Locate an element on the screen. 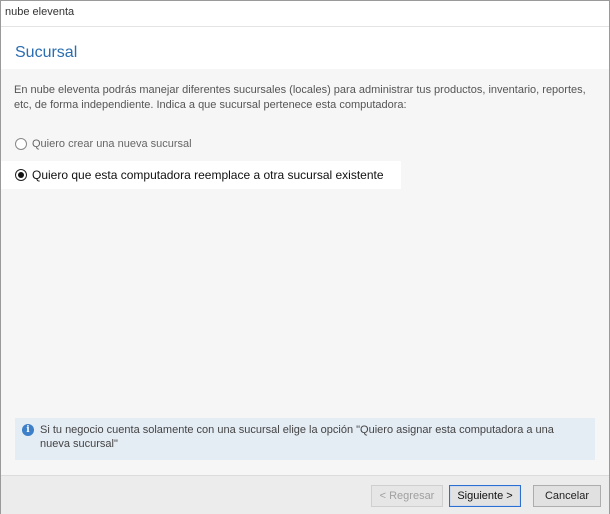 The image size is (610, 514). option-label: Quiero crear una nueva sucursal is located at coordinates (112, 144).